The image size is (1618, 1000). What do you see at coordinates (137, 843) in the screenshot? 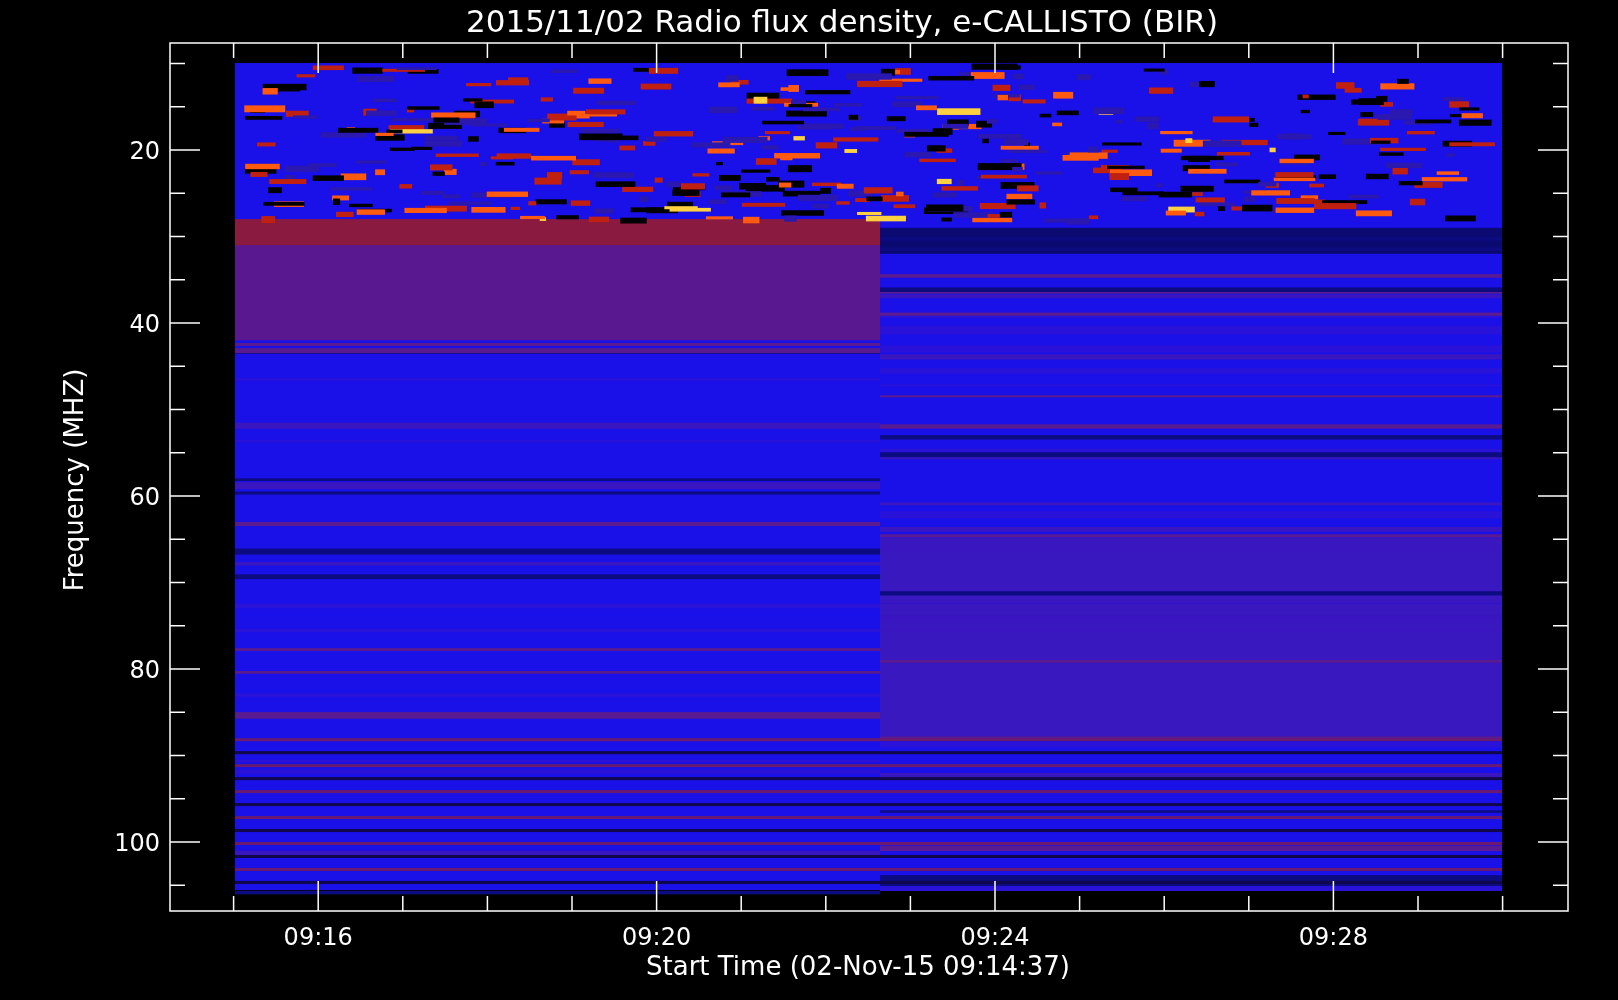
I see `y-tick-label: 100` at bounding box center [137, 843].